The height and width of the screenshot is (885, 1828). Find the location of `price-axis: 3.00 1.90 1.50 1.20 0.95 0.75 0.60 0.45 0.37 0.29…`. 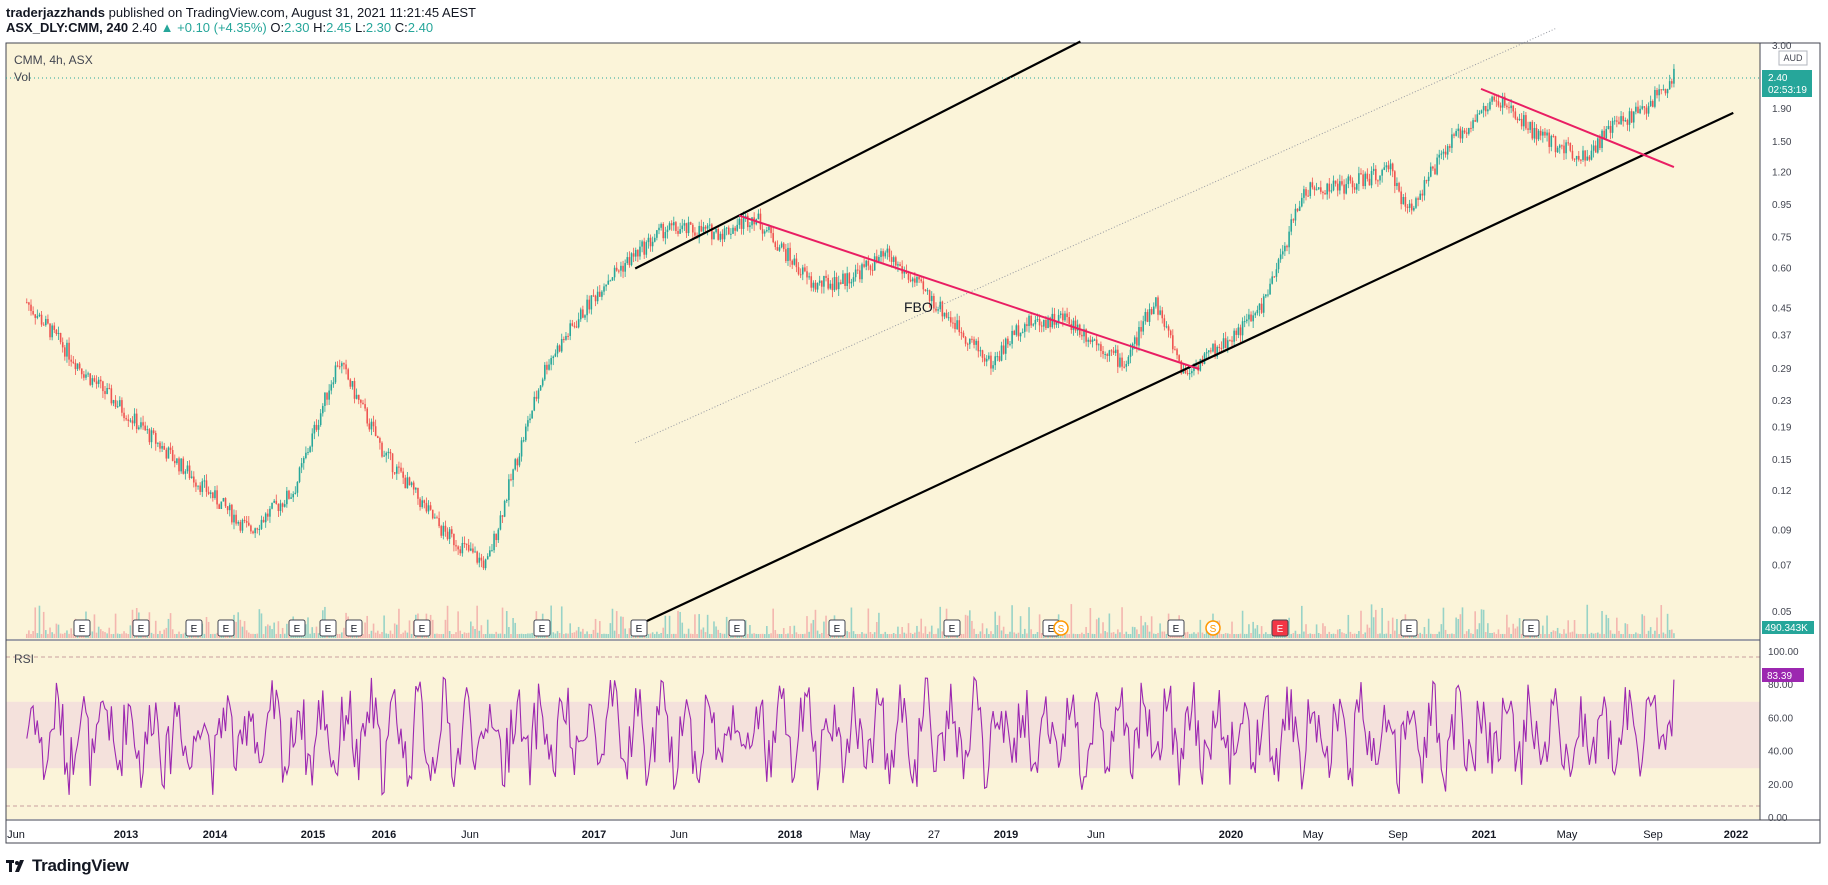

price-axis: 3.00 1.90 1.50 1.20 0.95 0.75 0.60 0.45 0.37 0.29… is located at coordinates (1782, 329).